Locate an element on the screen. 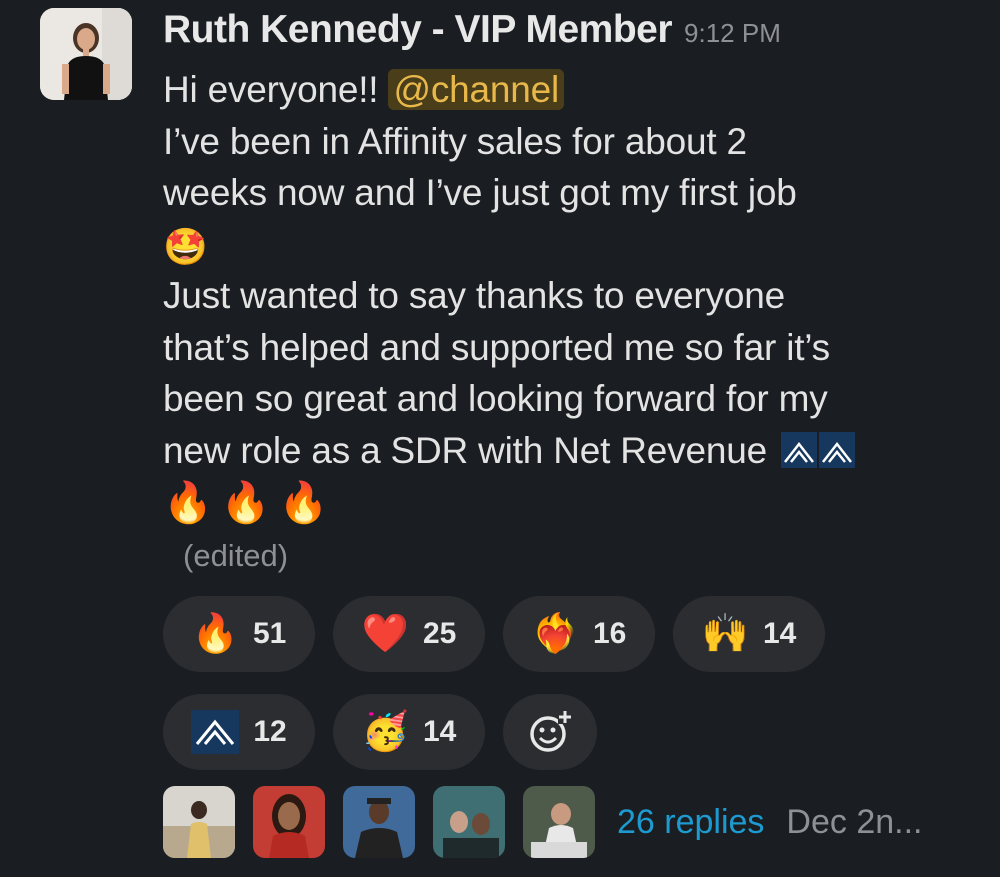 This screenshot has height=877, width=1000. heart-icon: ❤️ is located at coordinates (385, 634).